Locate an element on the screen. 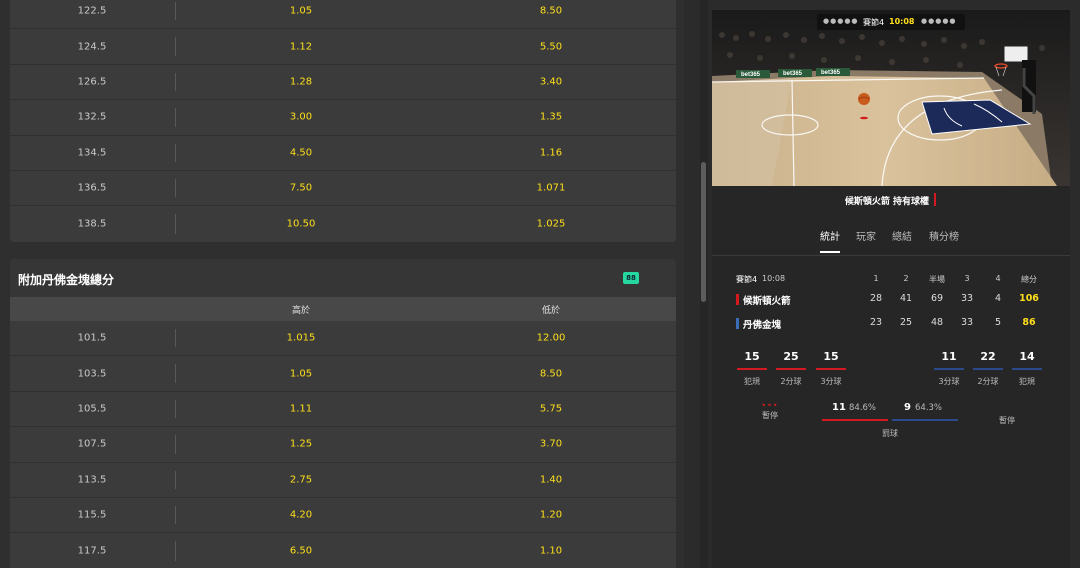 This screenshot has width=1080, height=568. away-q2: 25 is located at coordinates (906, 322).